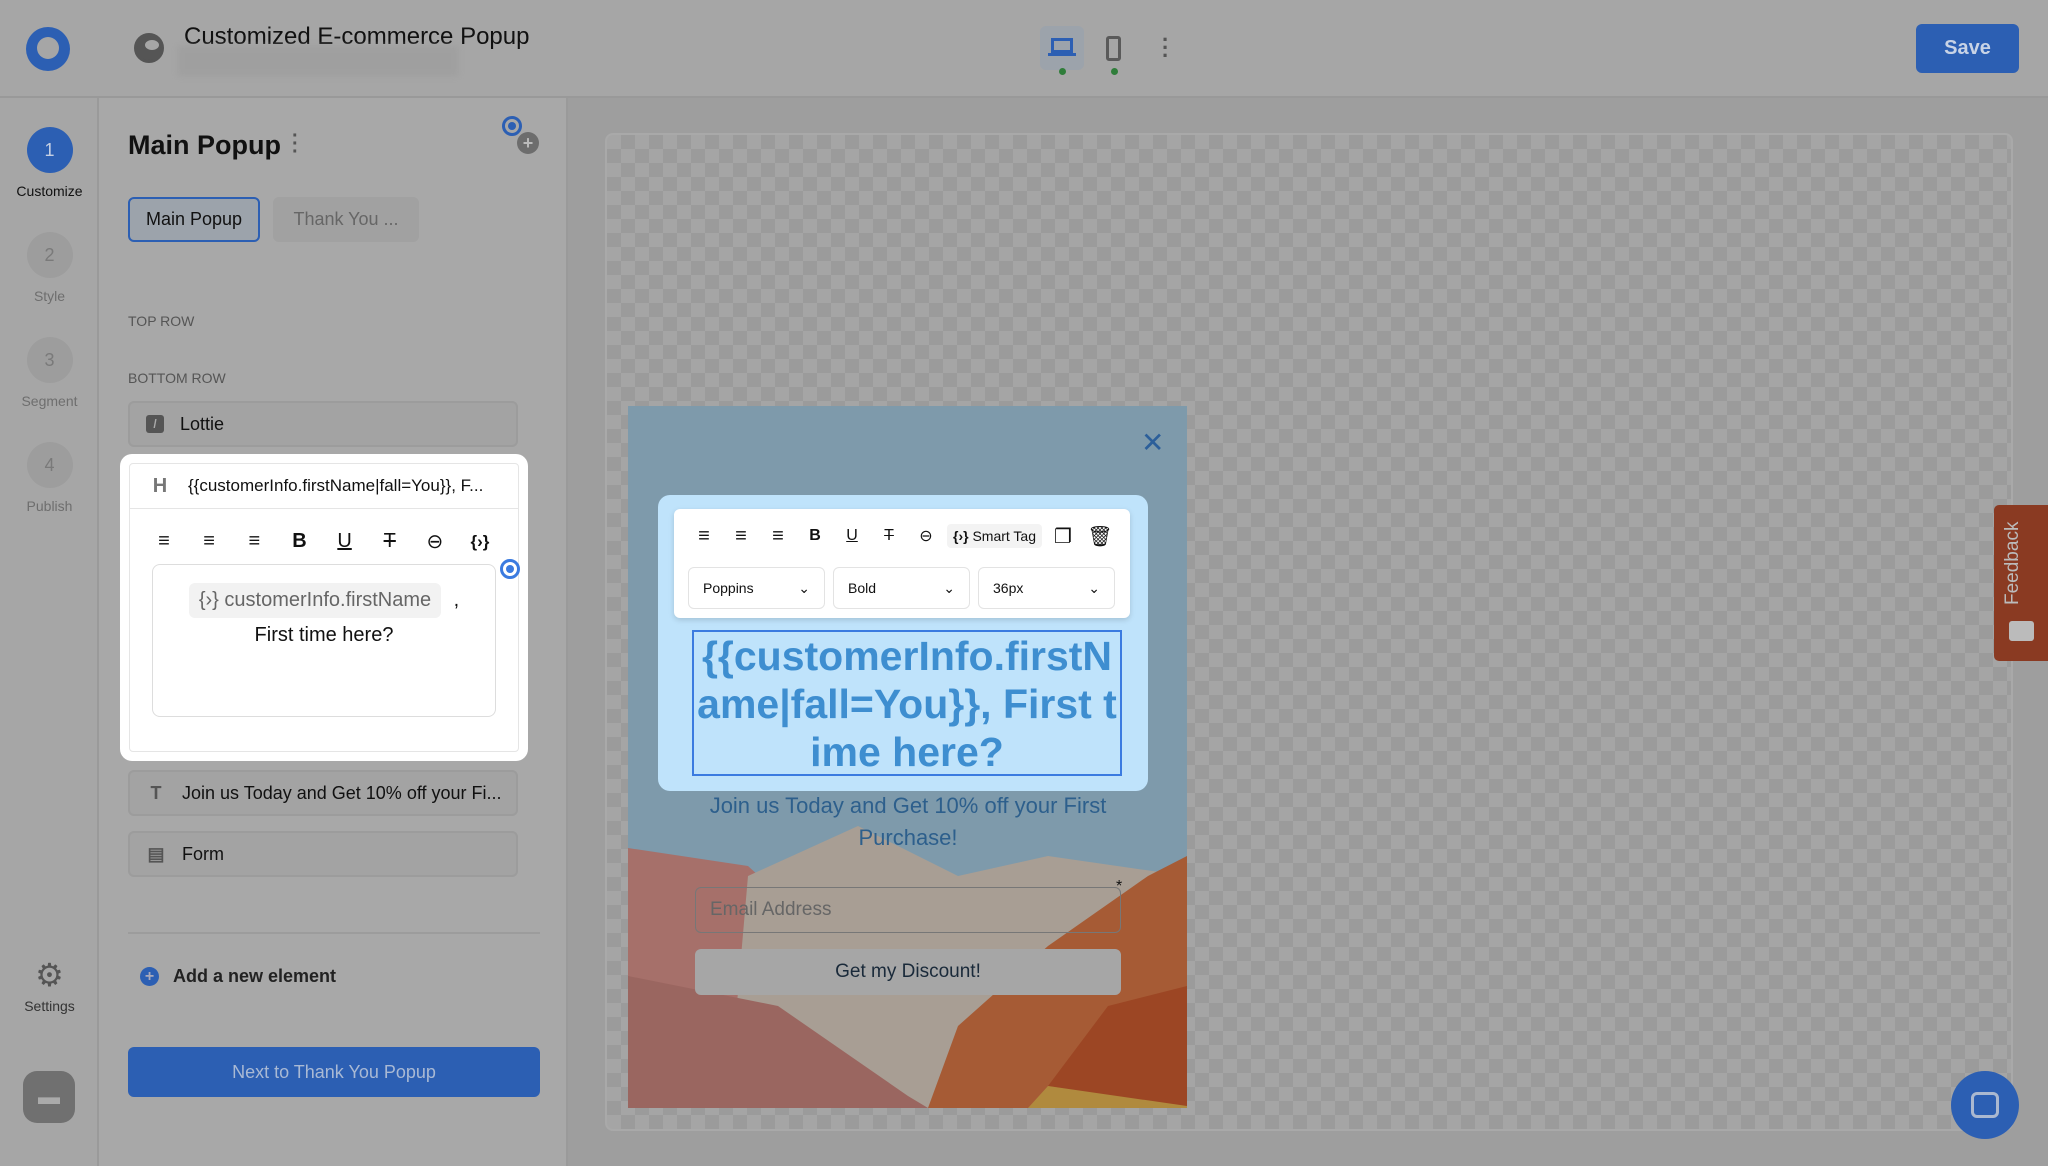 This screenshot has height=1166, width=2048. I want to click on top-bar: Customized E-commerce Popup · · · Save, so click(1024, 49).